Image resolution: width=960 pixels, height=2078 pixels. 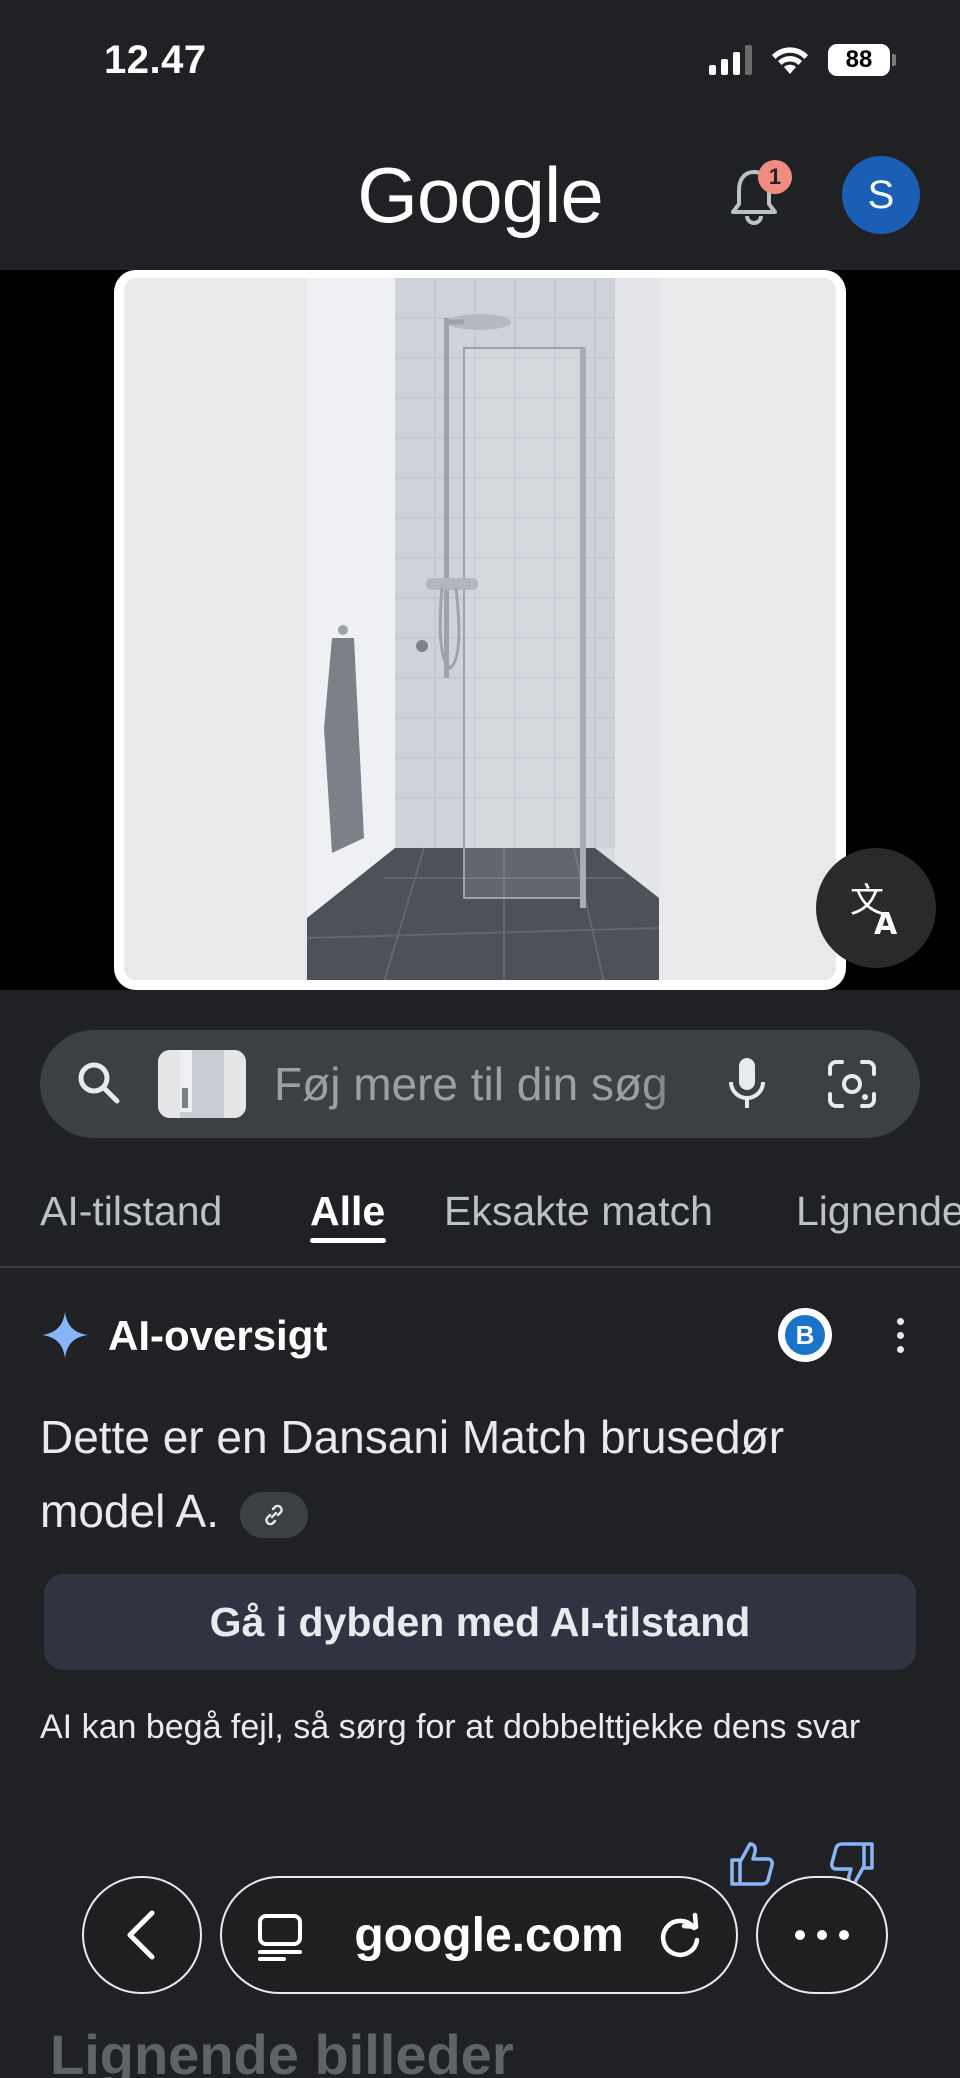 I want to click on tab-ai-mode: AI-tilstand, so click(x=131, y=1211).